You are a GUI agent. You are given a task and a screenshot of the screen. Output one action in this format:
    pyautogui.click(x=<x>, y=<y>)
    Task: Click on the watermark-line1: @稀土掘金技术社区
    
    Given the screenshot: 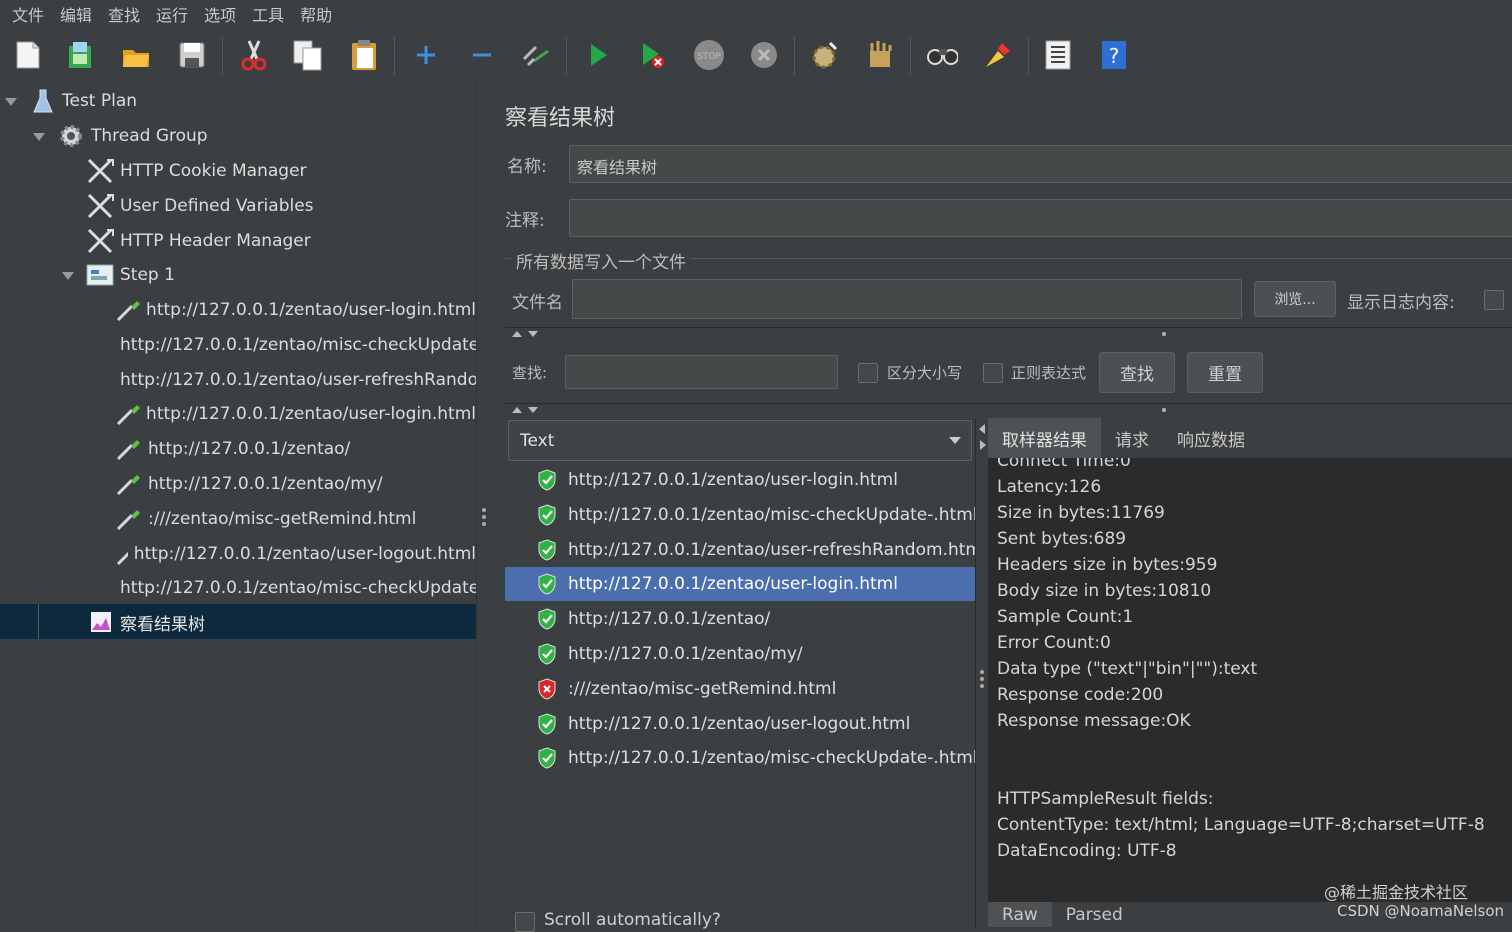 What is the action you would take?
    pyautogui.click(x=1396, y=892)
    